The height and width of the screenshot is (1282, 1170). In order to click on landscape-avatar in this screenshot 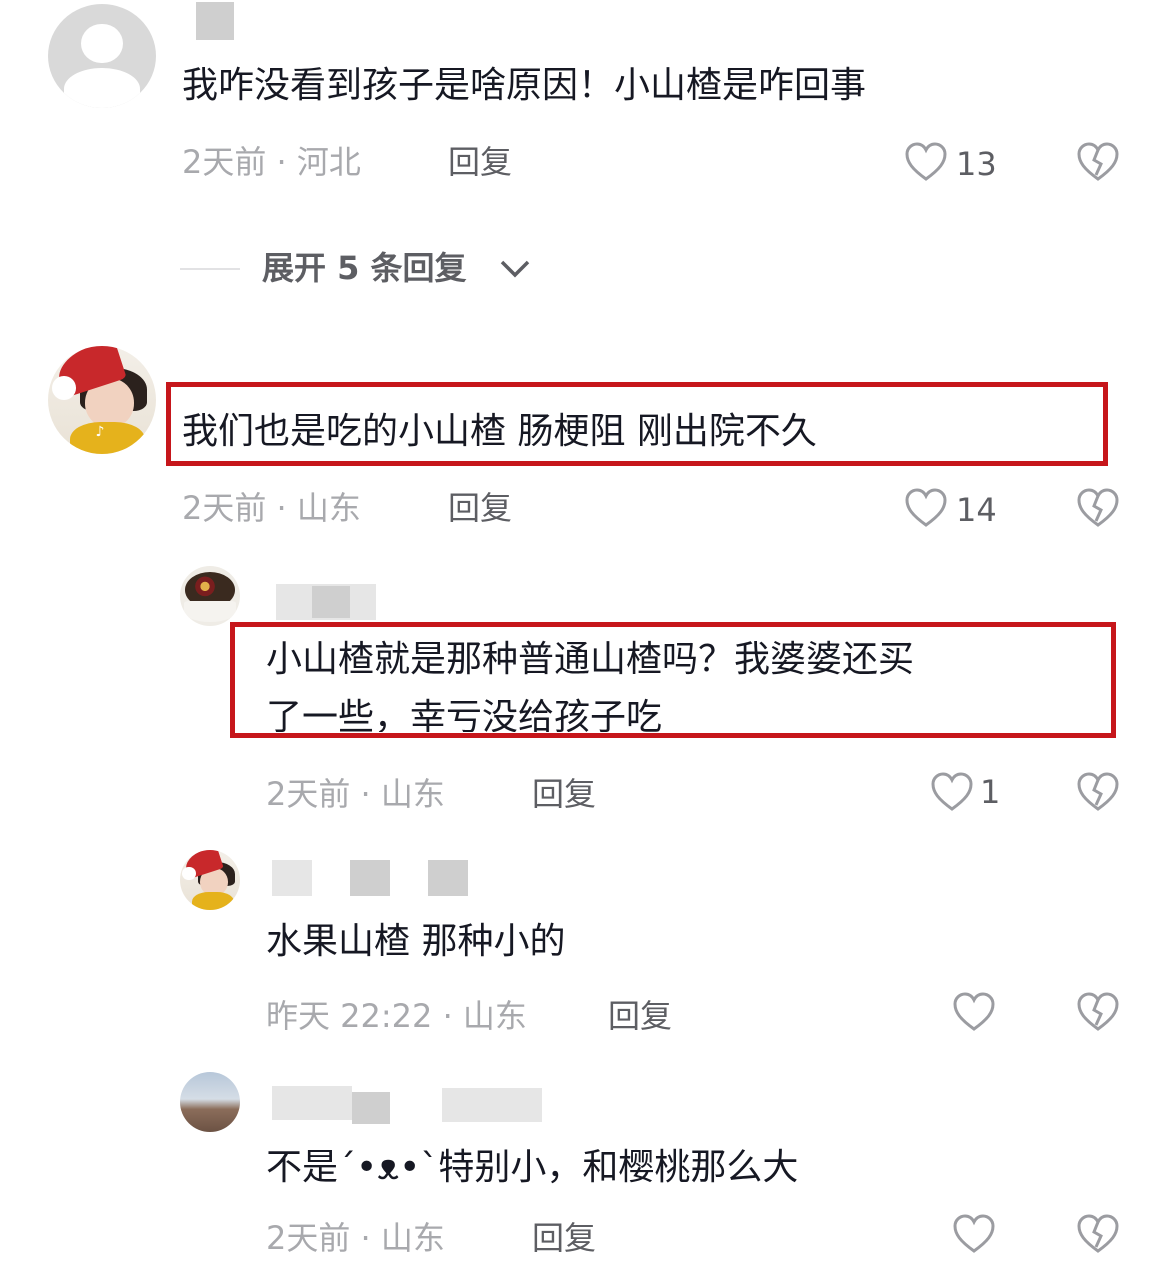, I will do `click(210, 1102)`.